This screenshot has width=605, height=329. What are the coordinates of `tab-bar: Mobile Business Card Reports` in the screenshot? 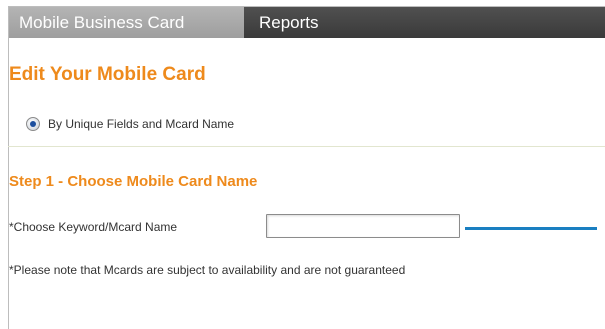 It's located at (307, 22).